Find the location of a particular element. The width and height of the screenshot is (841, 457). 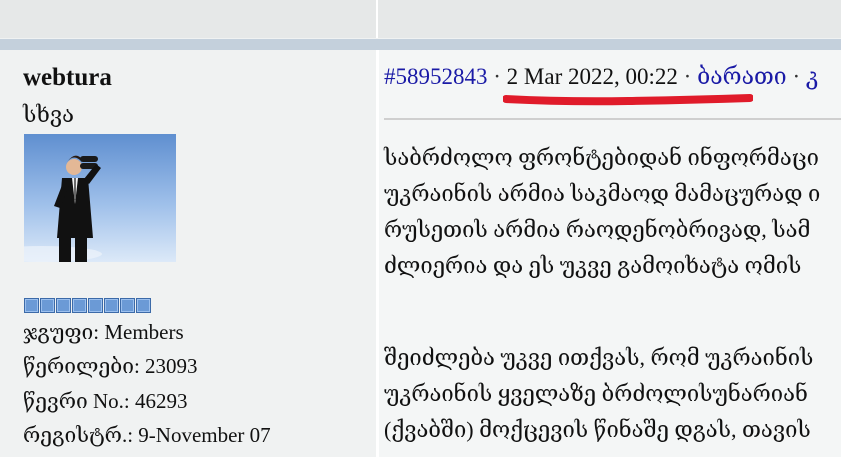

profile-card-link: ბარათი is located at coordinates (742, 76).